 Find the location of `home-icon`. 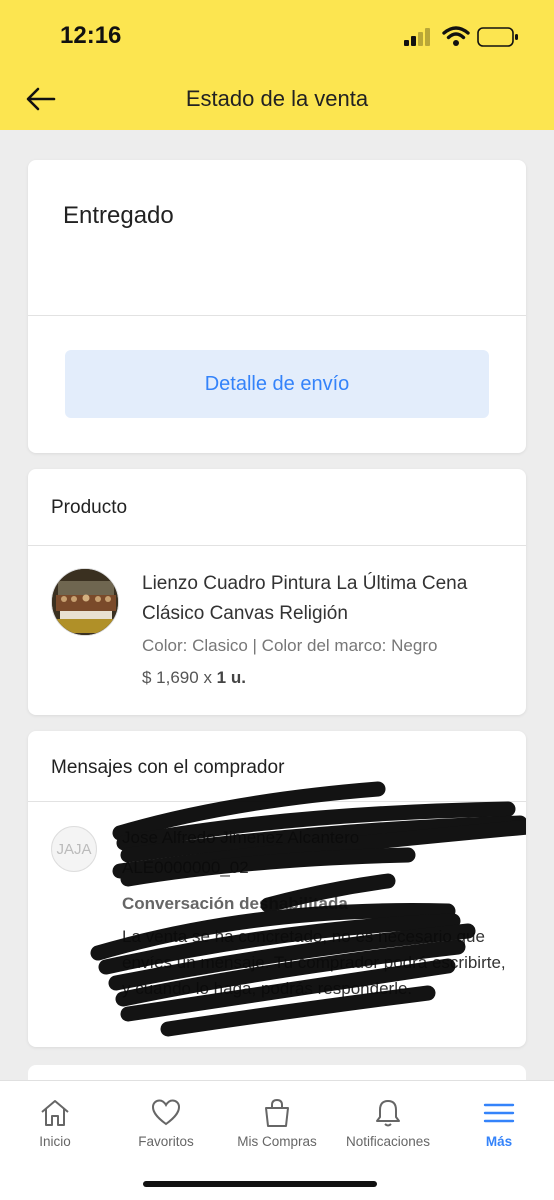

home-icon is located at coordinates (55, 1113).